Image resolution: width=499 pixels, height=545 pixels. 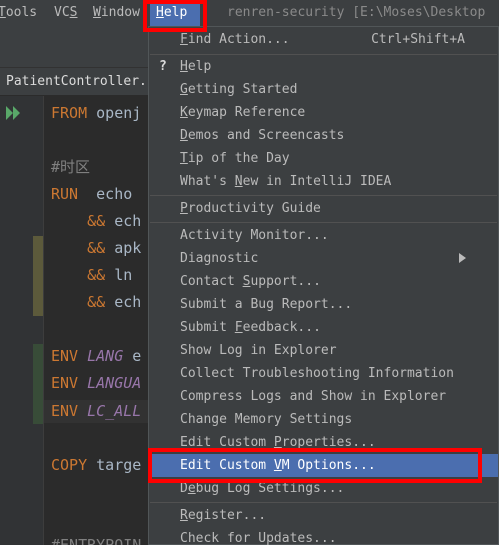 I want to click on menu-item-getting-started: Getting Started, so click(x=323, y=89).